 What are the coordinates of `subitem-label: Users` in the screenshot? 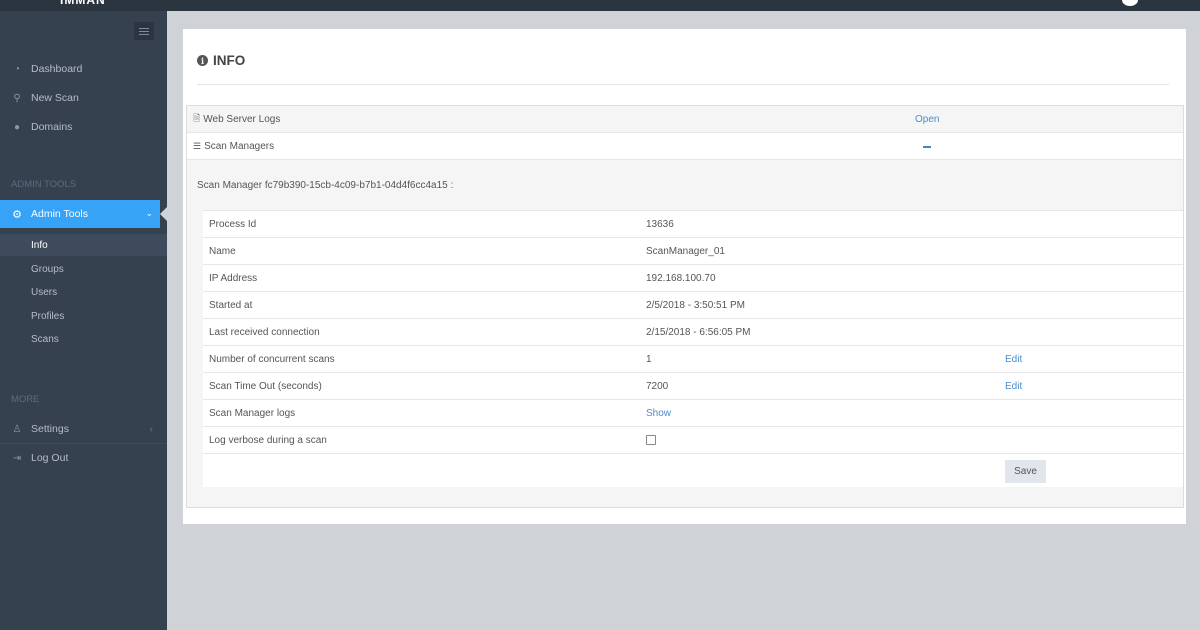 It's located at (44, 292).